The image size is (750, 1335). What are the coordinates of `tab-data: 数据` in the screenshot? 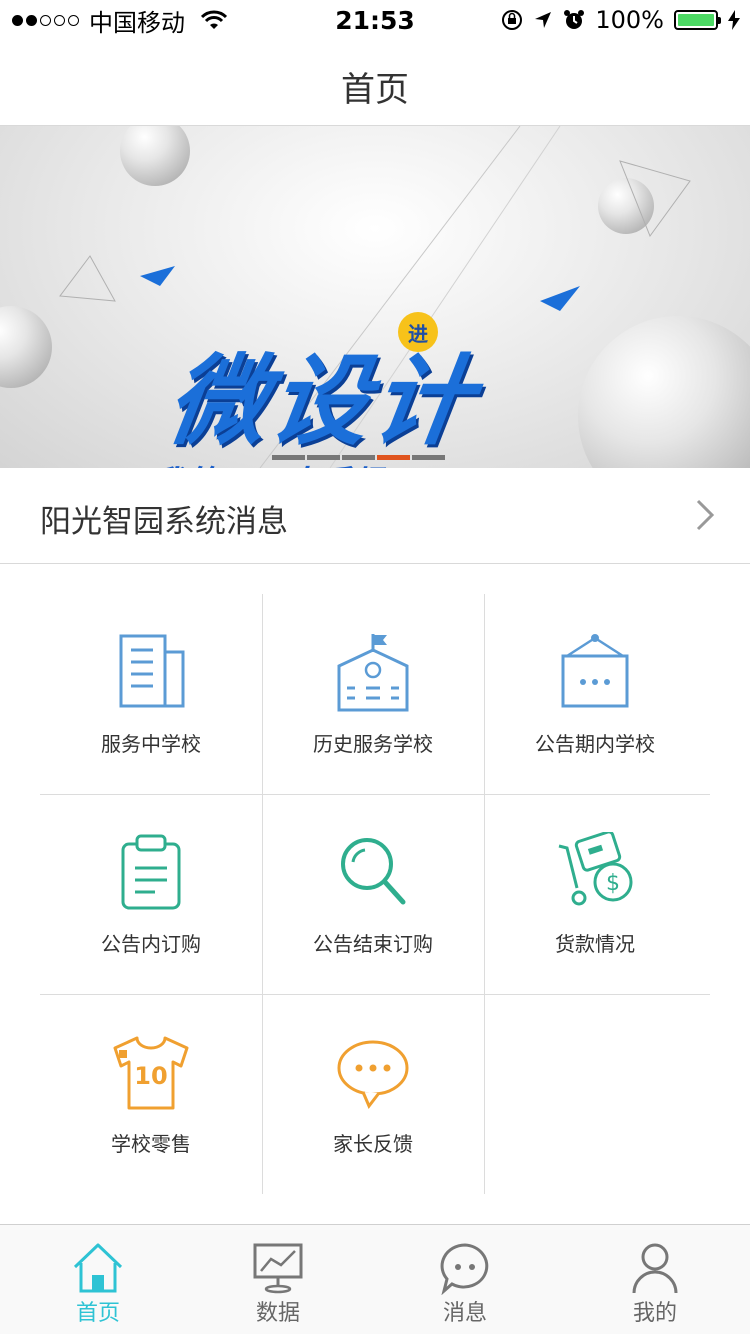 It's located at (278, 1280).